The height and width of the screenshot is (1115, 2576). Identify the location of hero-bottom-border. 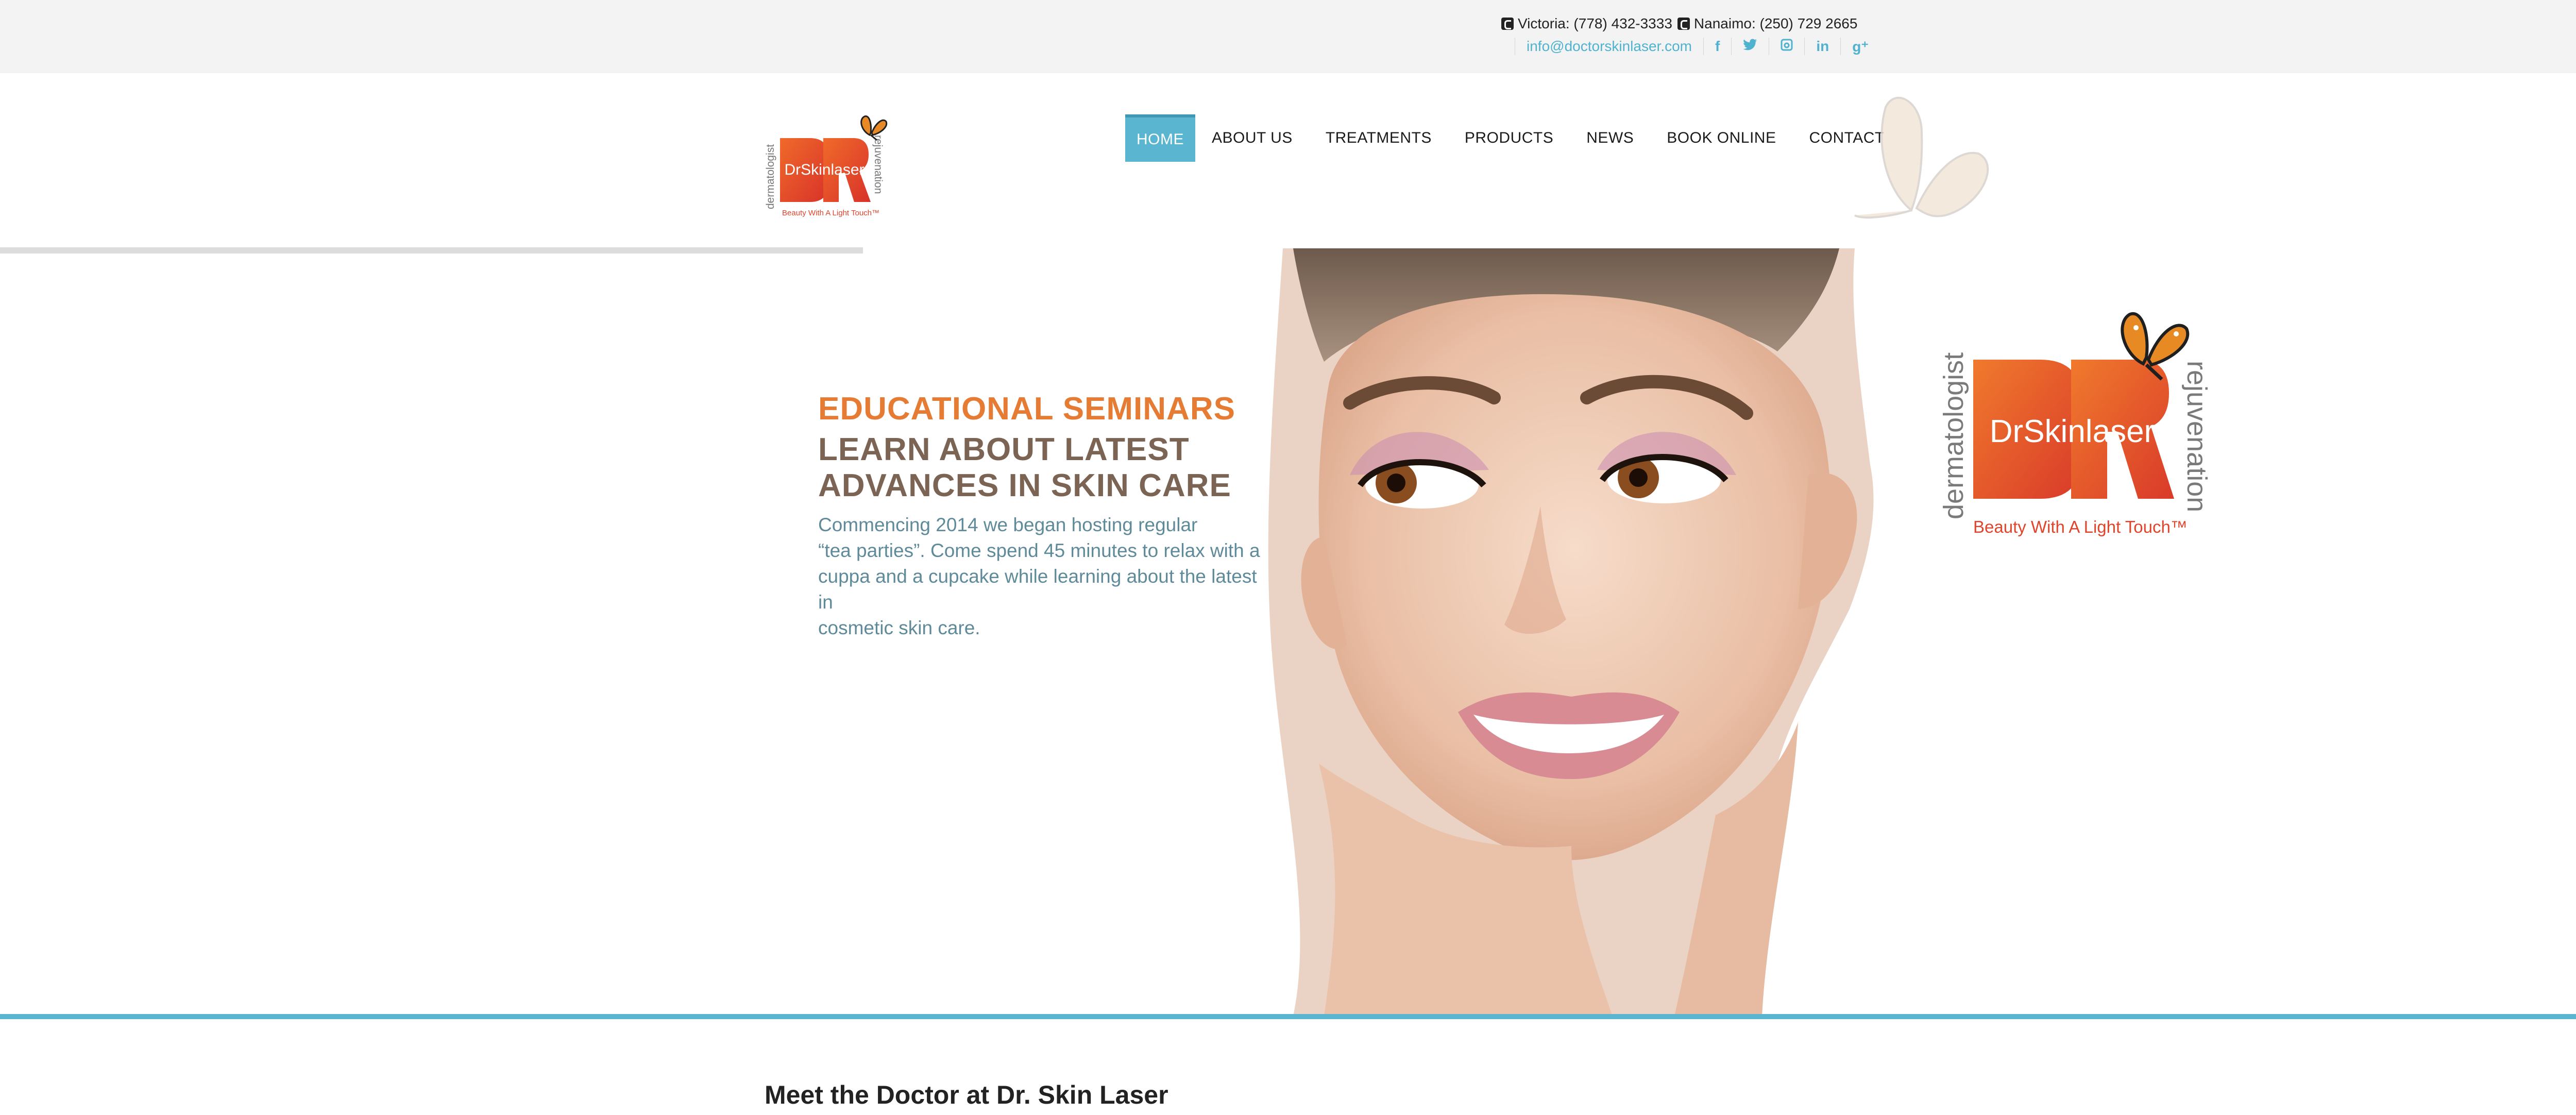
(1288, 1016).